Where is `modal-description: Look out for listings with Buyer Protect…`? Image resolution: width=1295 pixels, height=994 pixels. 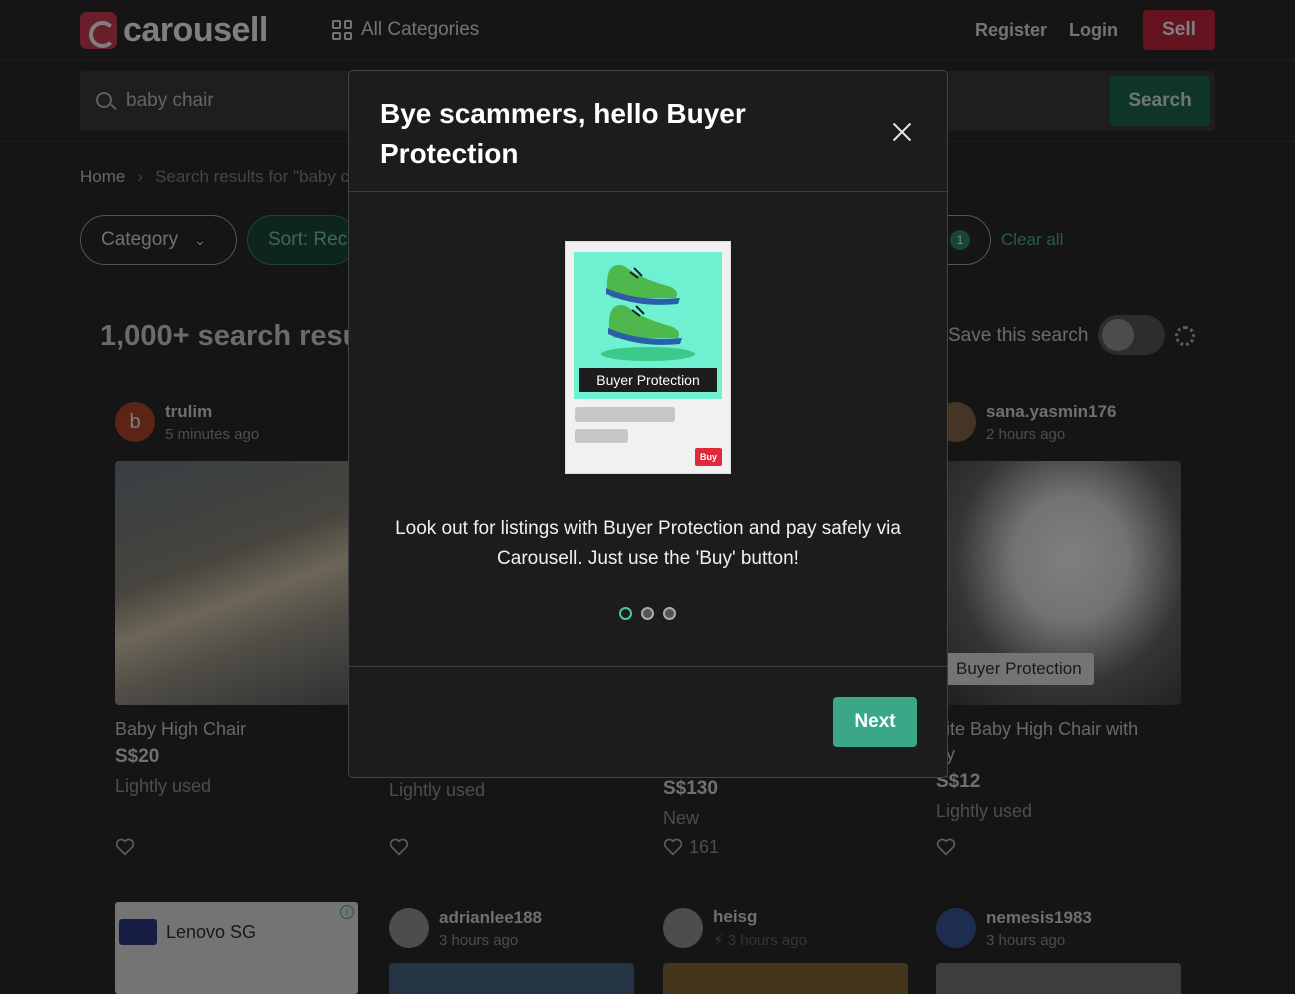 modal-description: Look out for listings with Buyer Protect… is located at coordinates (648, 543).